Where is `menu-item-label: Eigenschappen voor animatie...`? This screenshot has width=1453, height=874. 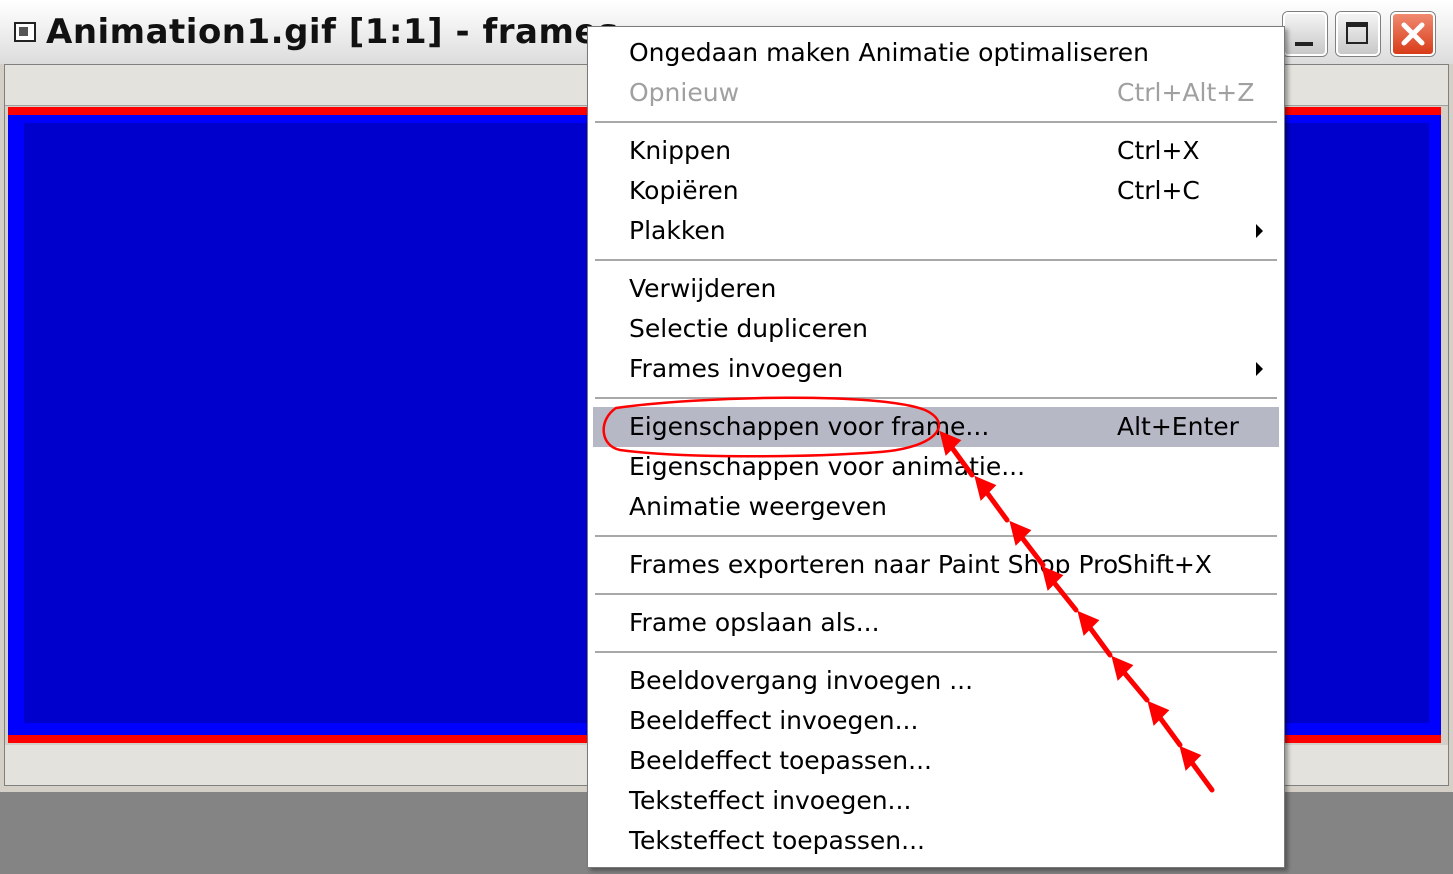 menu-item-label: Eigenschappen voor animatie... is located at coordinates (827, 466).